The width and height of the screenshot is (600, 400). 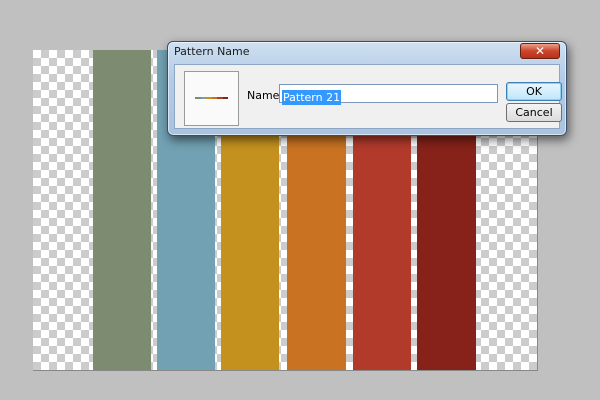 I want to click on close-button: ✕, so click(x=540, y=51).